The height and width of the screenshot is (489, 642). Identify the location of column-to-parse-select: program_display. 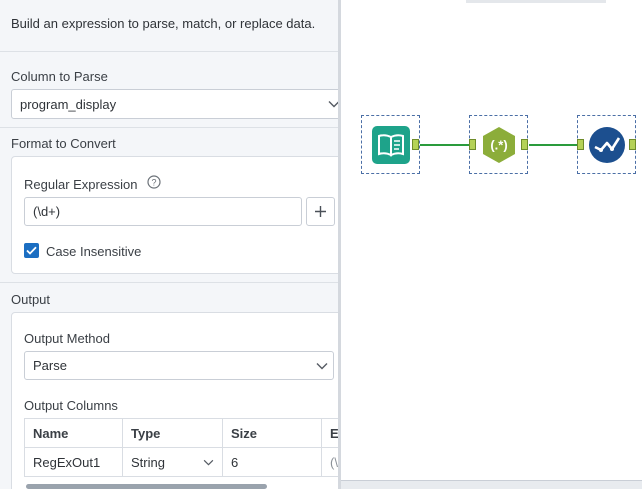
(174, 104).